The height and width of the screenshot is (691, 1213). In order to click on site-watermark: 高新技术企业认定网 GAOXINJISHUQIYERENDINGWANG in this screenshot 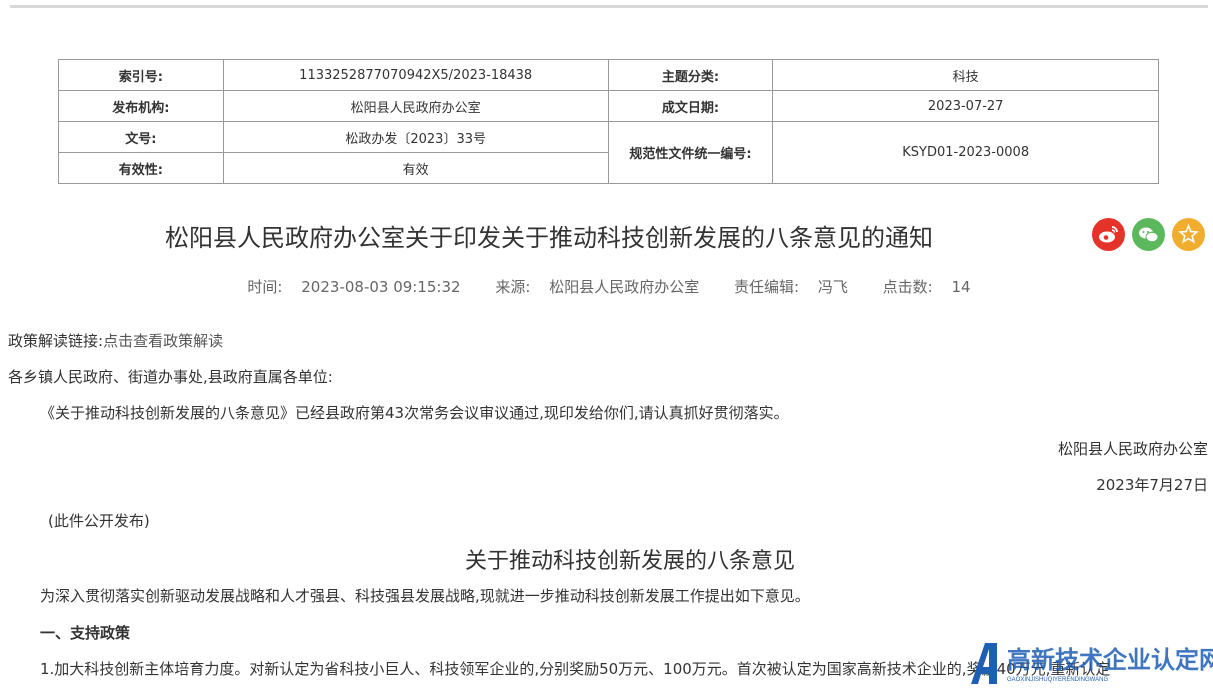, I will do `click(1090, 663)`.